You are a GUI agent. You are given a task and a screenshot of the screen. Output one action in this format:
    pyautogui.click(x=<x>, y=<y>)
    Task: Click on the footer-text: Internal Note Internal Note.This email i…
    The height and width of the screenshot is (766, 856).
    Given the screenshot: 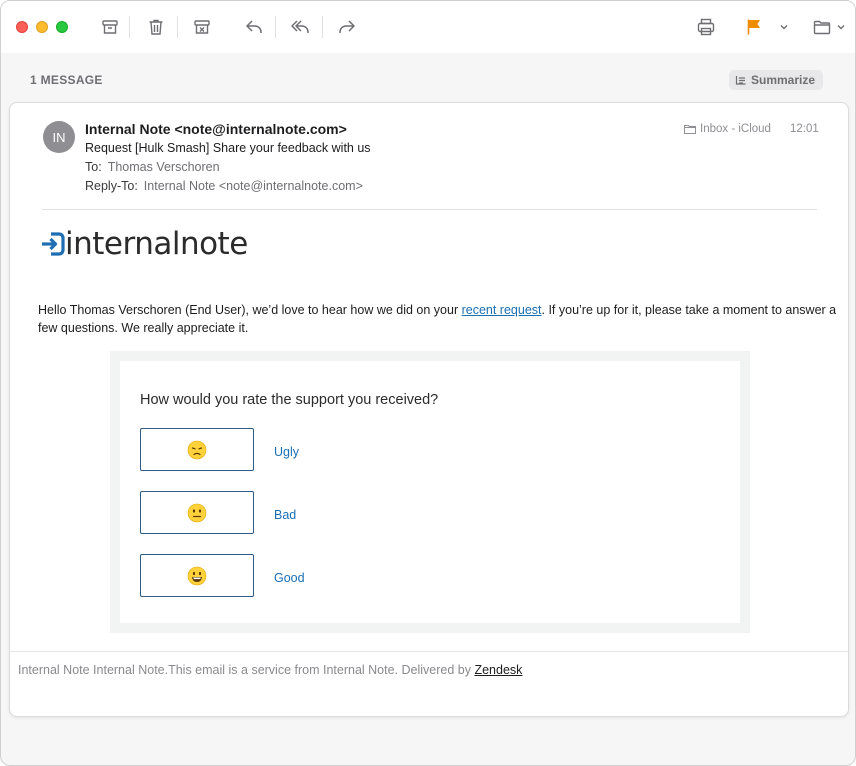 What is the action you would take?
    pyautogui.click(x=246, y=670)
    